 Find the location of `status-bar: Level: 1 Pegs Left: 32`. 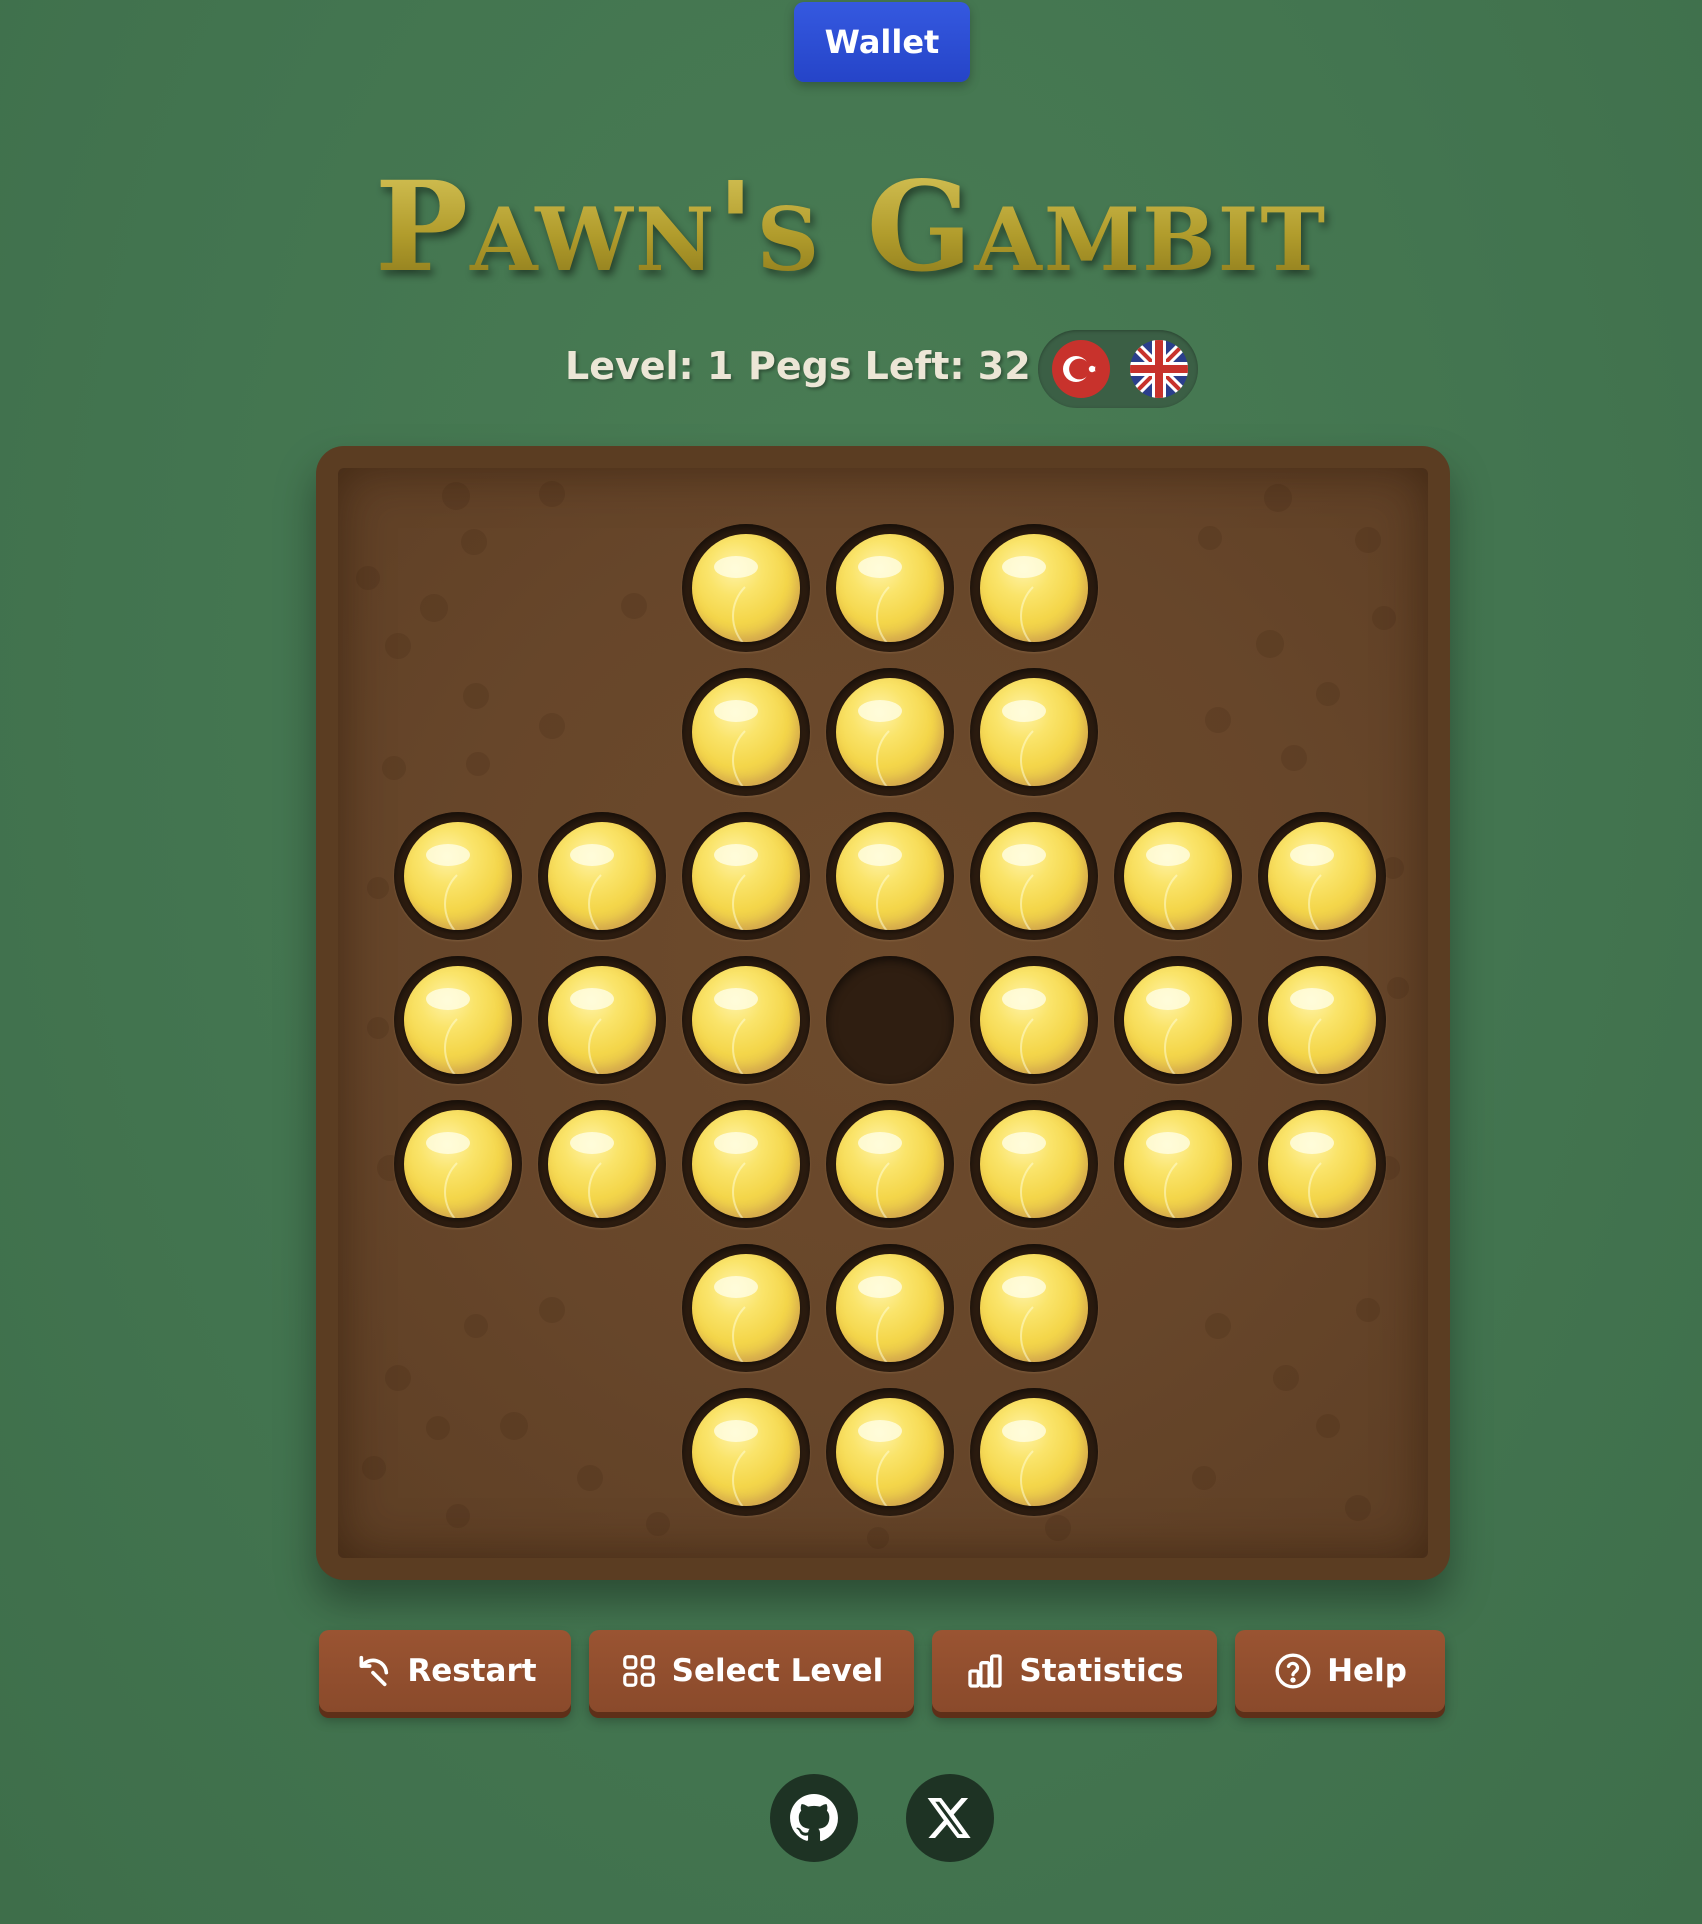

status-bar: Level: 1 Pegs Left: 32 is located at coordinates (851, 369).